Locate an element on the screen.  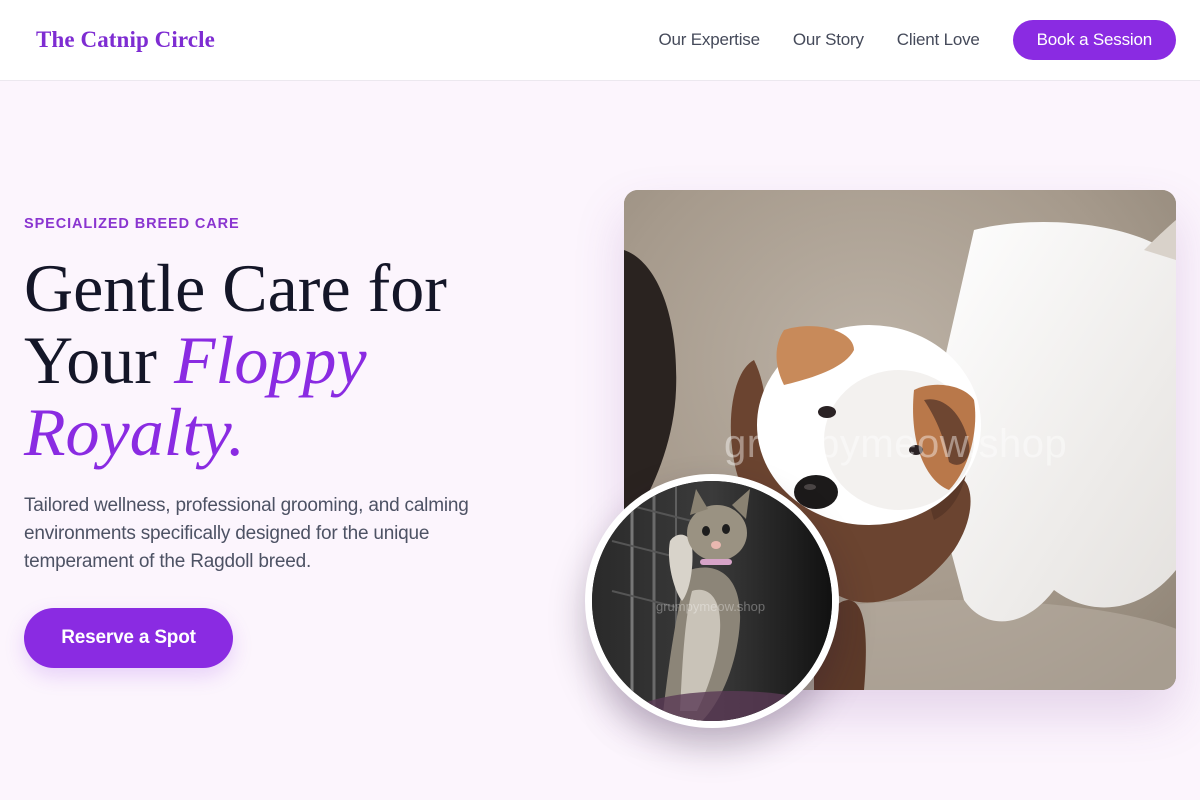
nav-link-our-expertise: Our Expertise is located at coordinates (710, 40).